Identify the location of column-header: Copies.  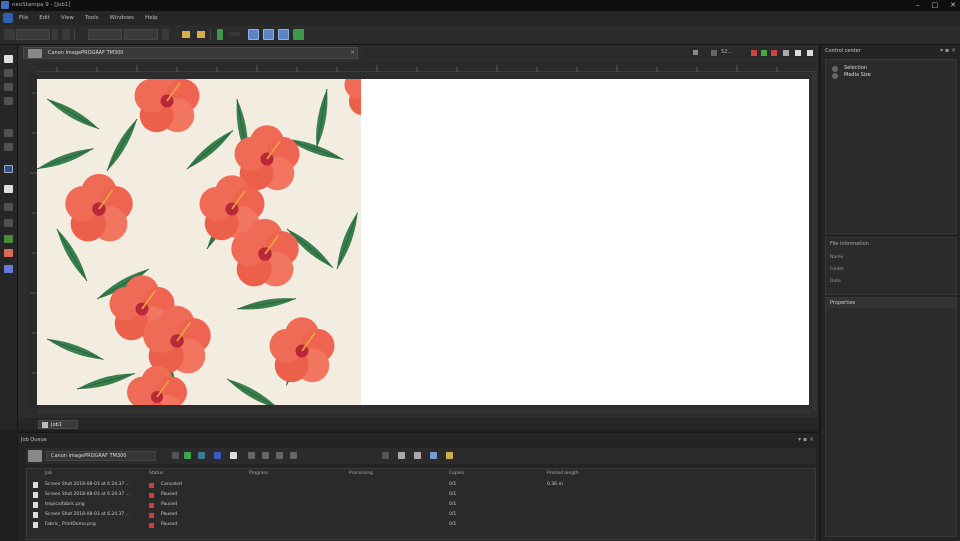
(456, 473).